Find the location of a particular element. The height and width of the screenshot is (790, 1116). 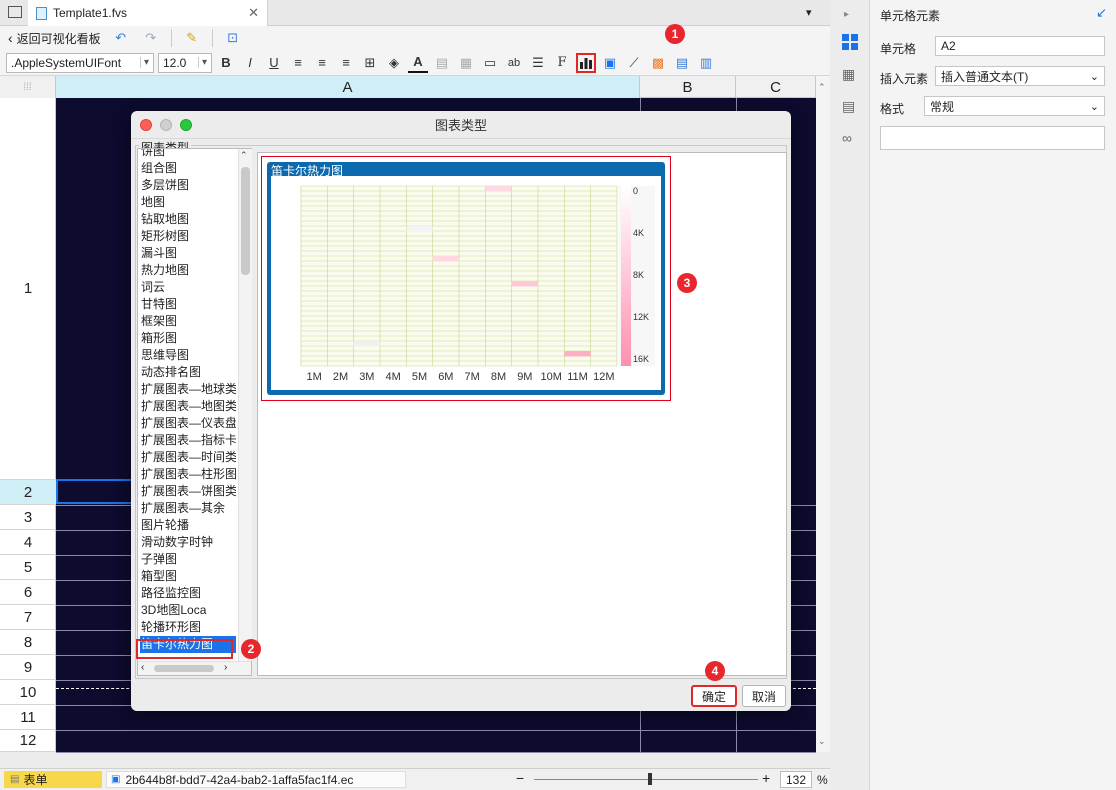

row-header: 3 is located at coordinates (28, 517).